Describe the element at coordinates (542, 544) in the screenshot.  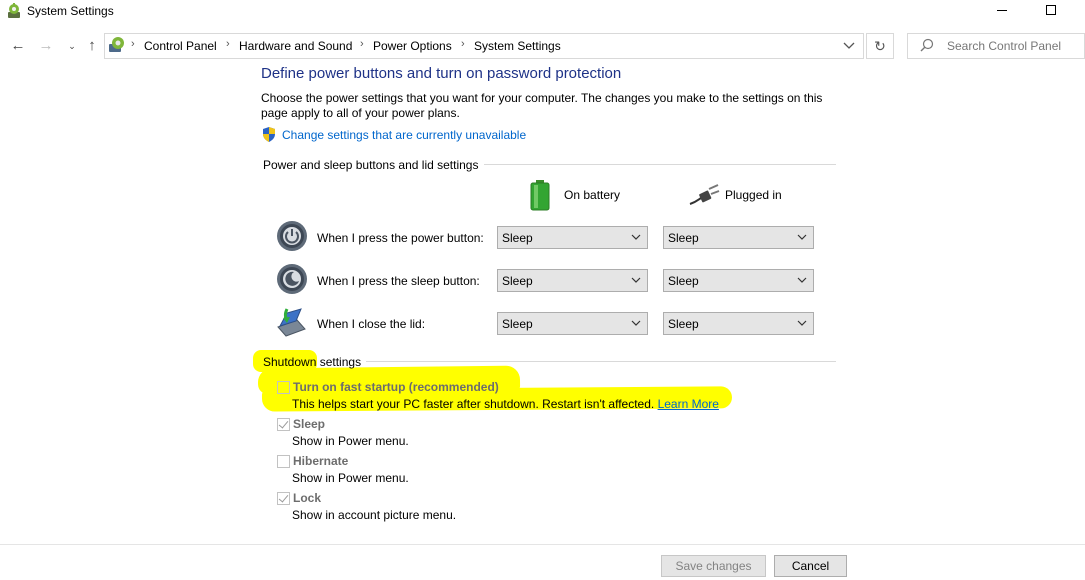
I see `footer-divider` at that location.